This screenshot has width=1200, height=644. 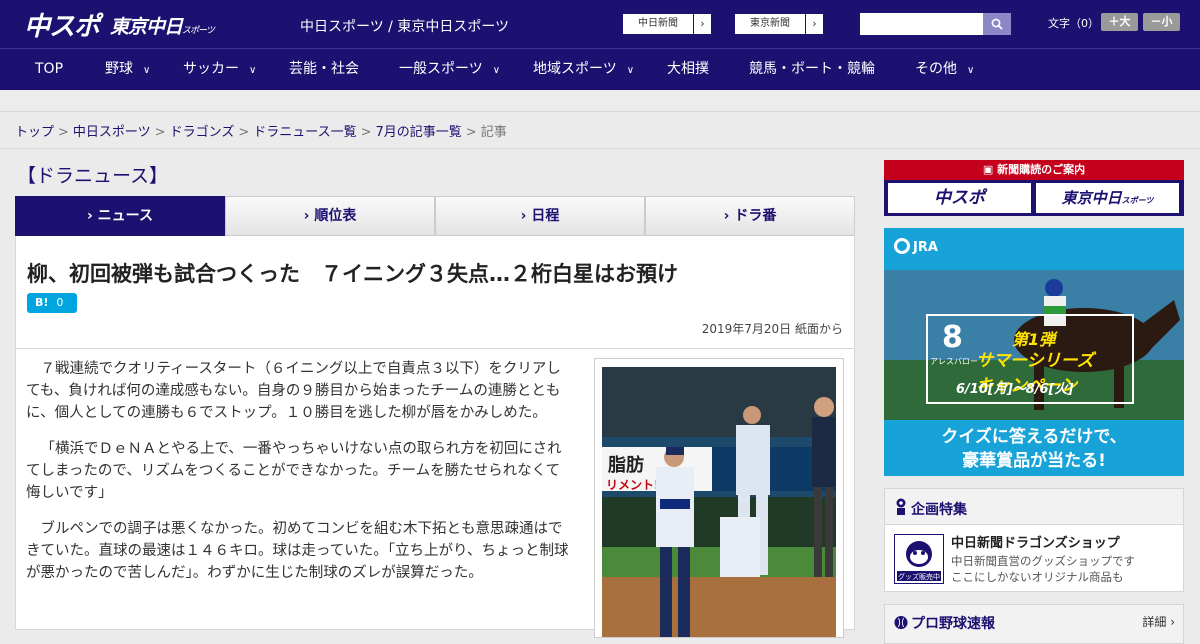 I want to click on article-photo: 脂肪 リメント!, so click(x=719, y=502).